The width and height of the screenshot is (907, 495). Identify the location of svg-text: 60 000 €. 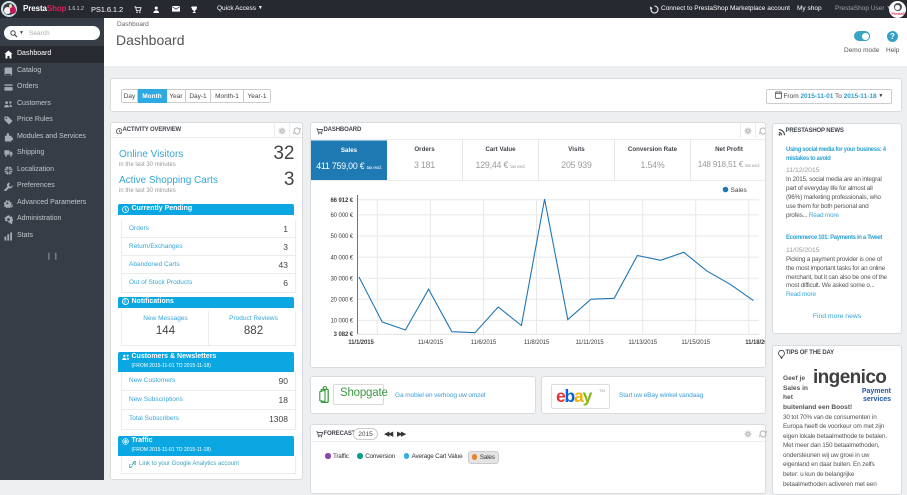
(341, 216).